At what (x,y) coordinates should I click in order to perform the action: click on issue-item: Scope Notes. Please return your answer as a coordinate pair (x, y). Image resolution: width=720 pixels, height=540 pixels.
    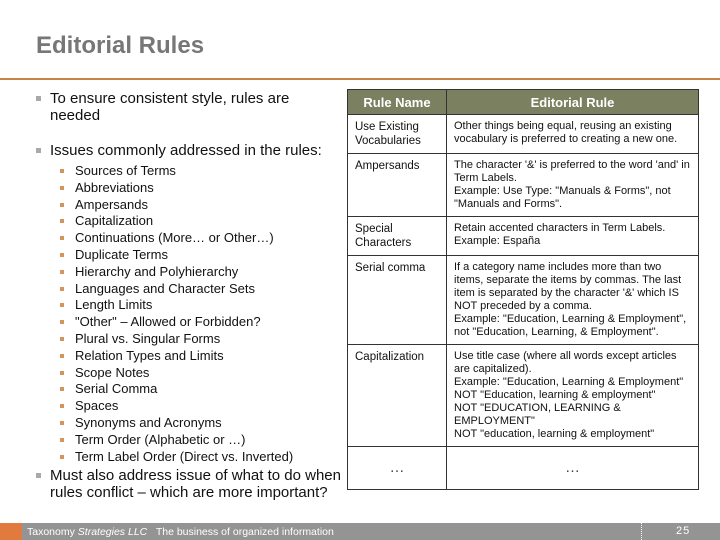
    Looking at the image, I should click on (200, 373).